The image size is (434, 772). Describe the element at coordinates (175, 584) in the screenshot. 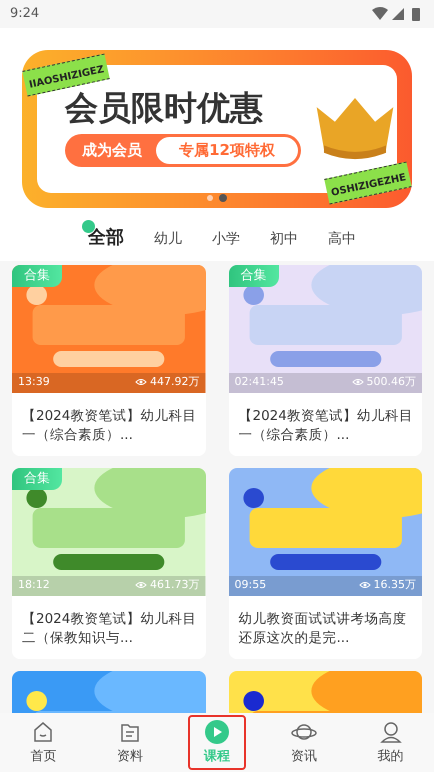

I see `view-count: 461.73万` at that location.